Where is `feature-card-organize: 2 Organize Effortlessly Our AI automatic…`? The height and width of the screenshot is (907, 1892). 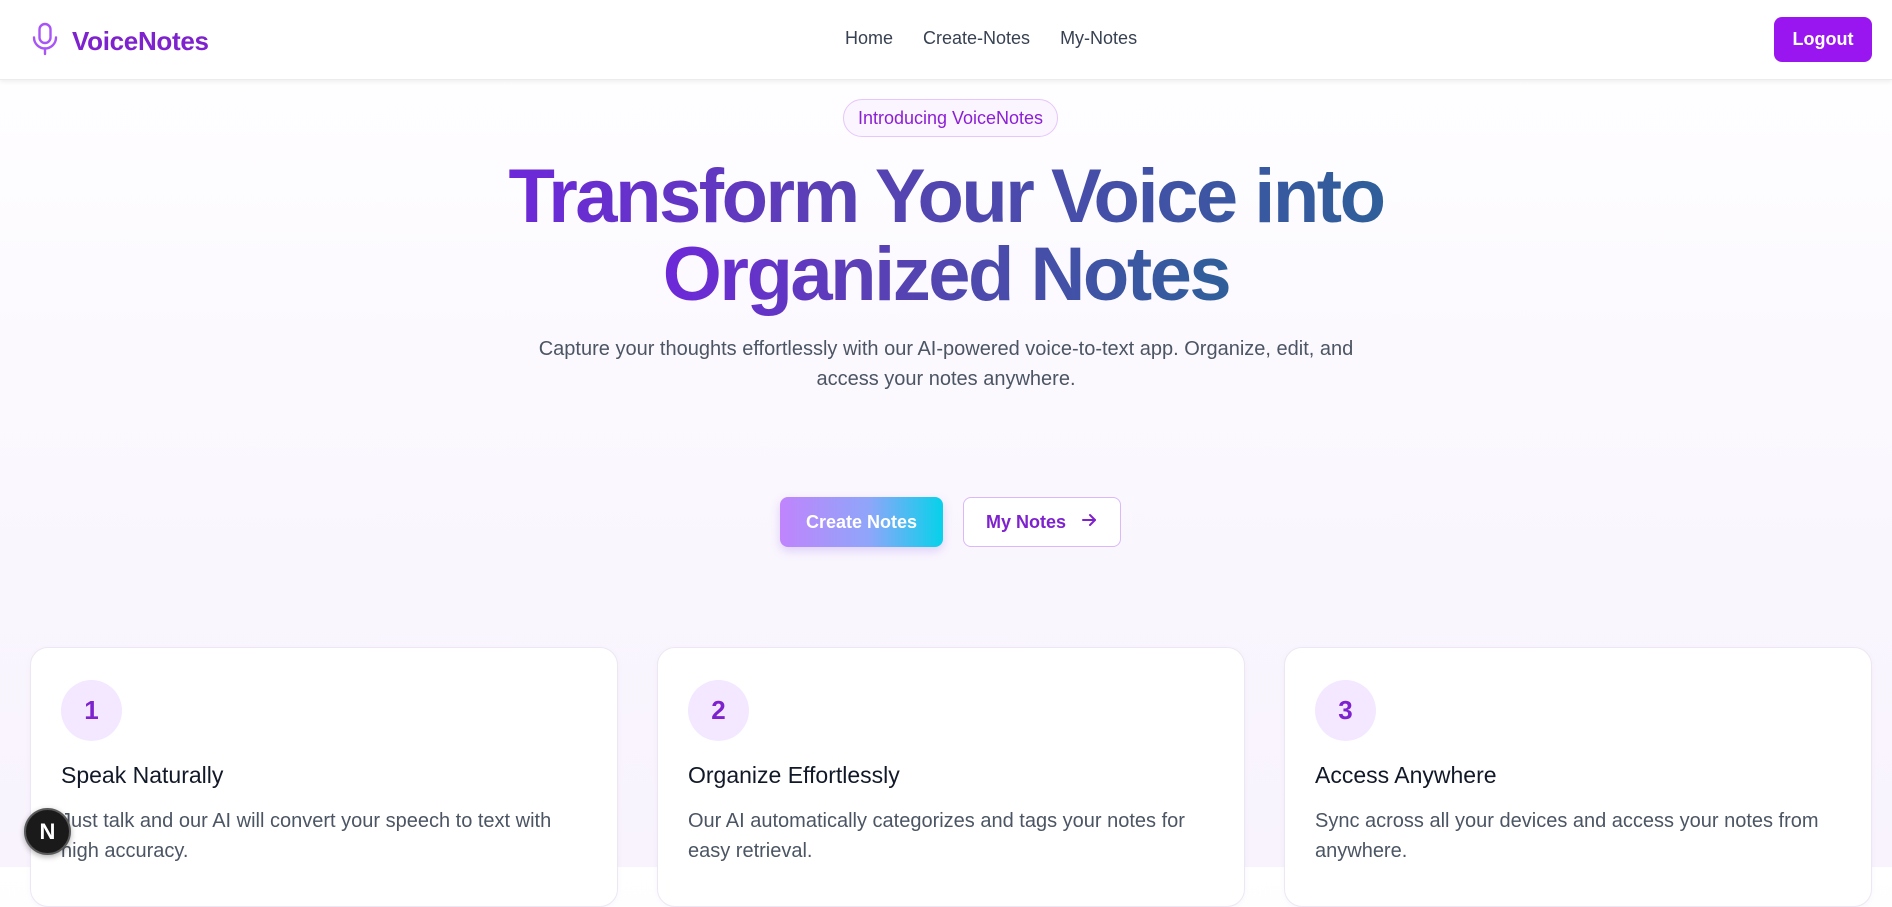
feature-card-organize: 2 Organize Effortlessly Our AI automatic… is located at coordinates (951, 777).